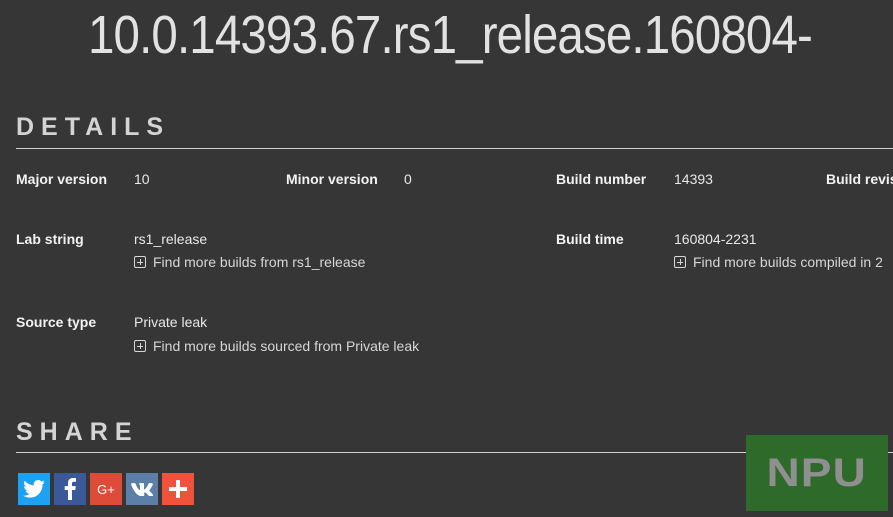  Describe the element at coordinates (590, 239) in the screenshot. I see `build-time-label: Build time` at that location.